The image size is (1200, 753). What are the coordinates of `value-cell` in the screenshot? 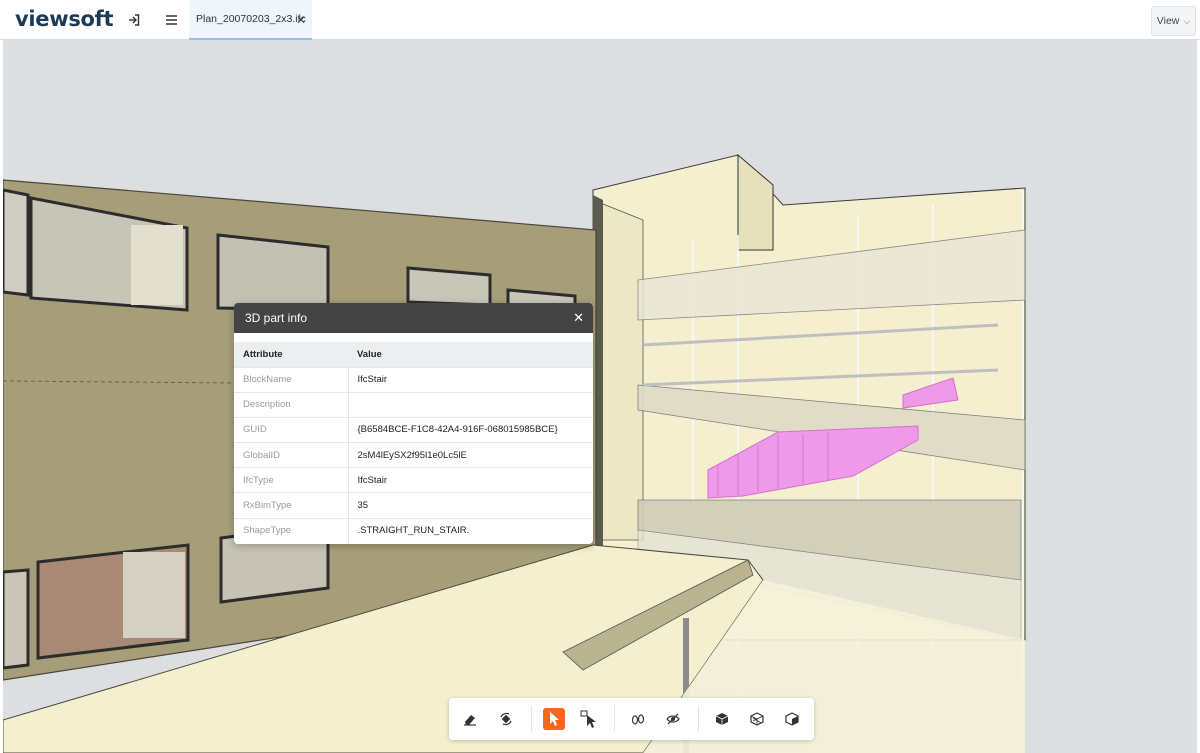 It's located at (470, 404).